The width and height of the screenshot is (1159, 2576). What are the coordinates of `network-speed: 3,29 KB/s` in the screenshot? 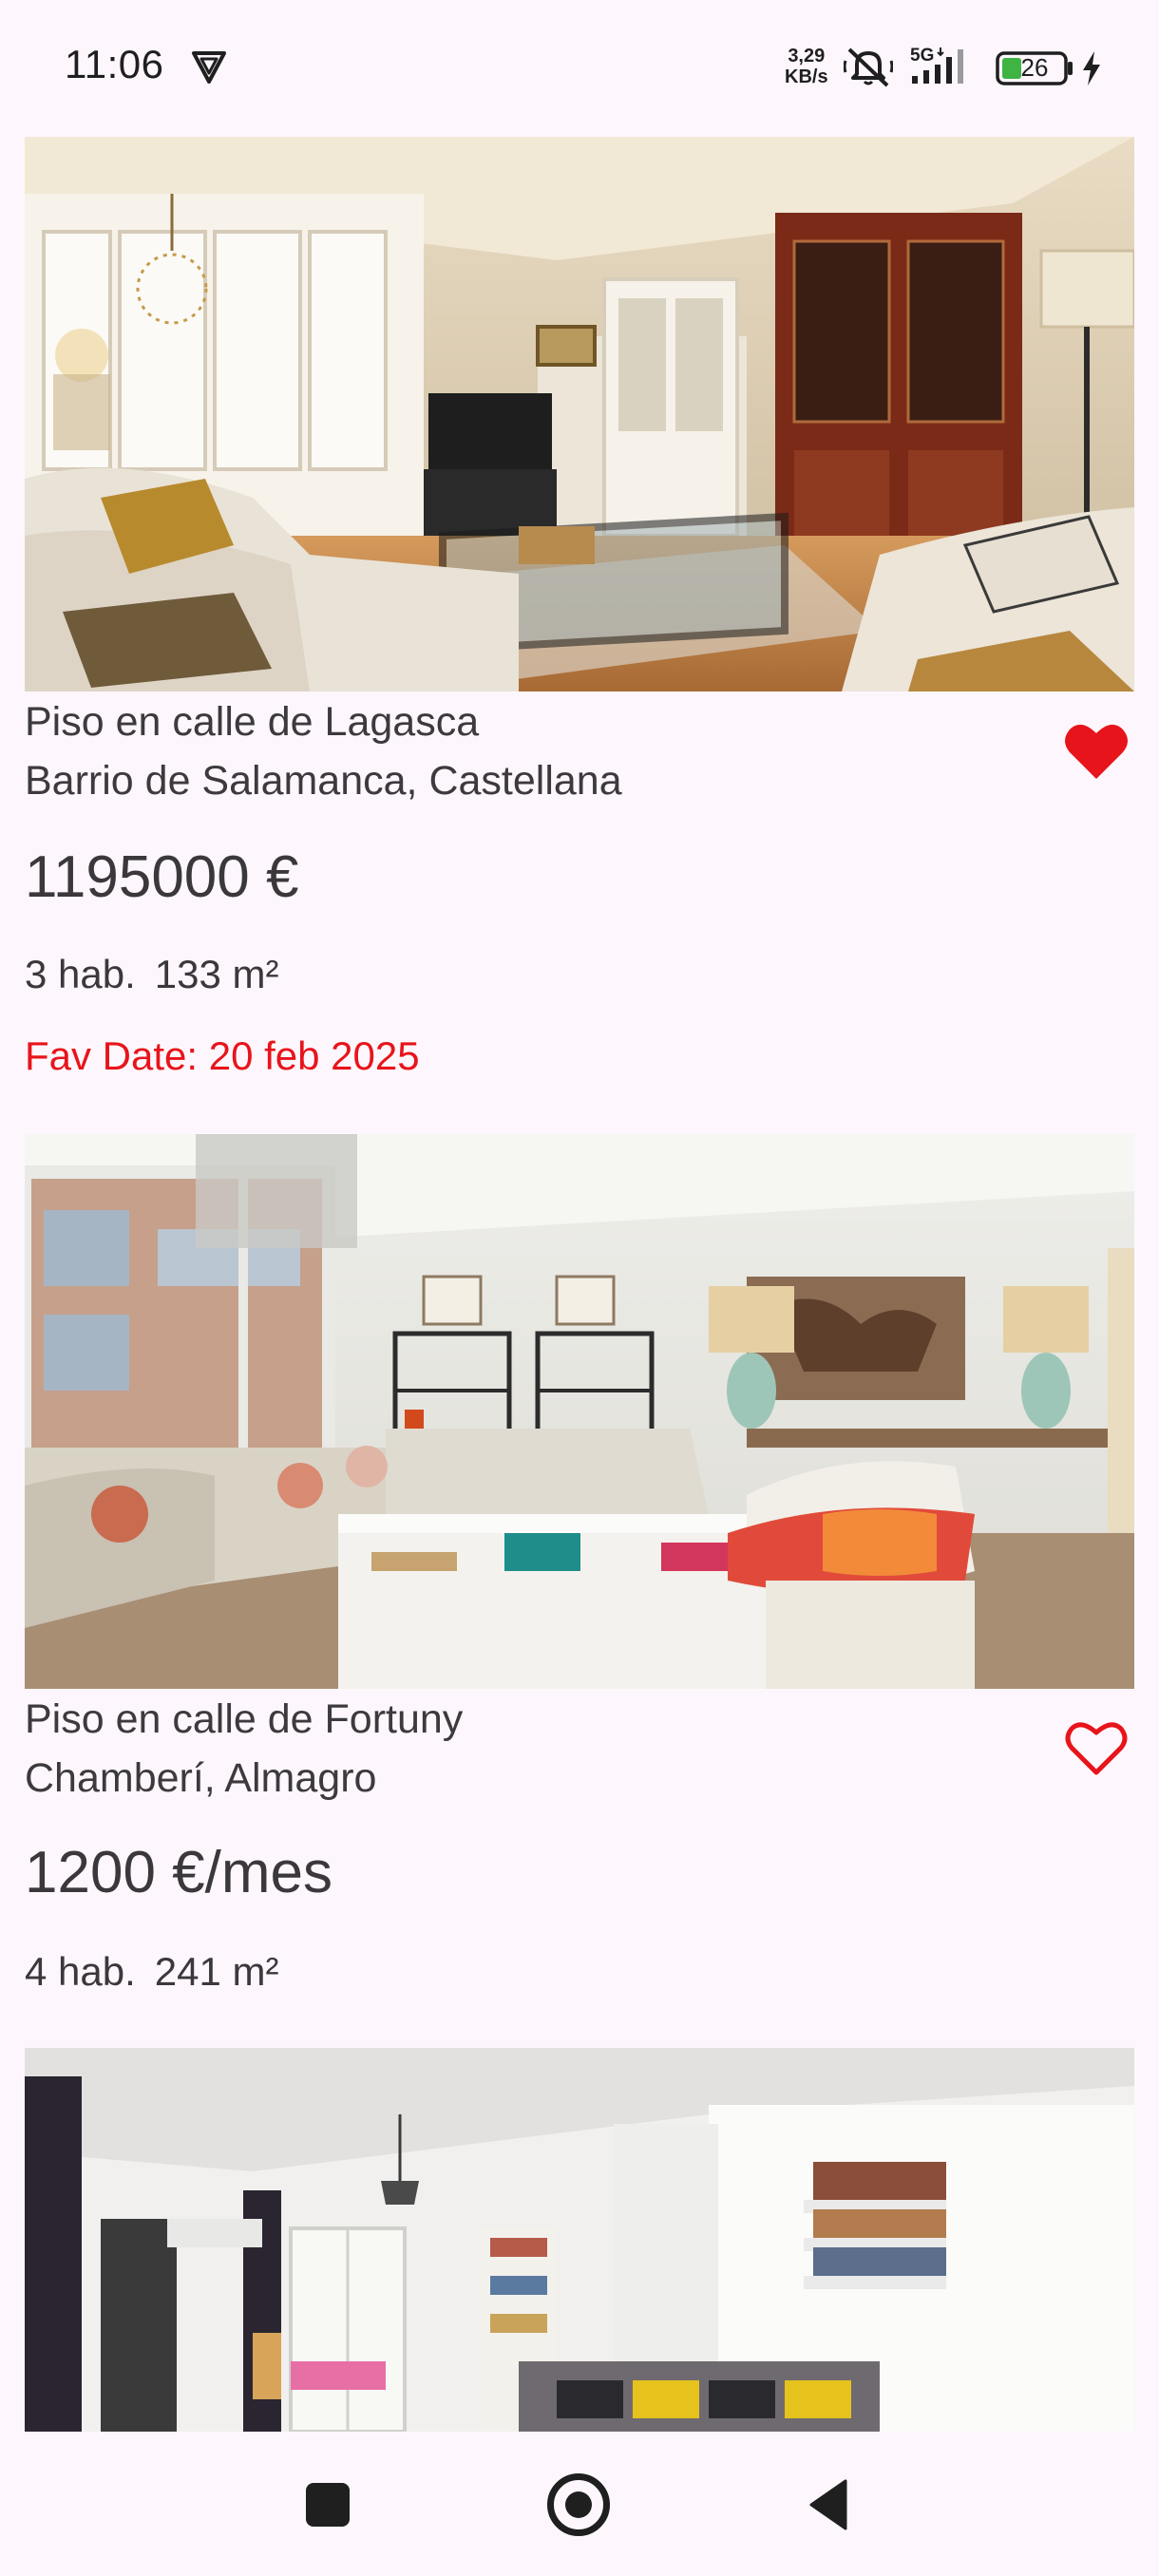 It's located at (806, 66).